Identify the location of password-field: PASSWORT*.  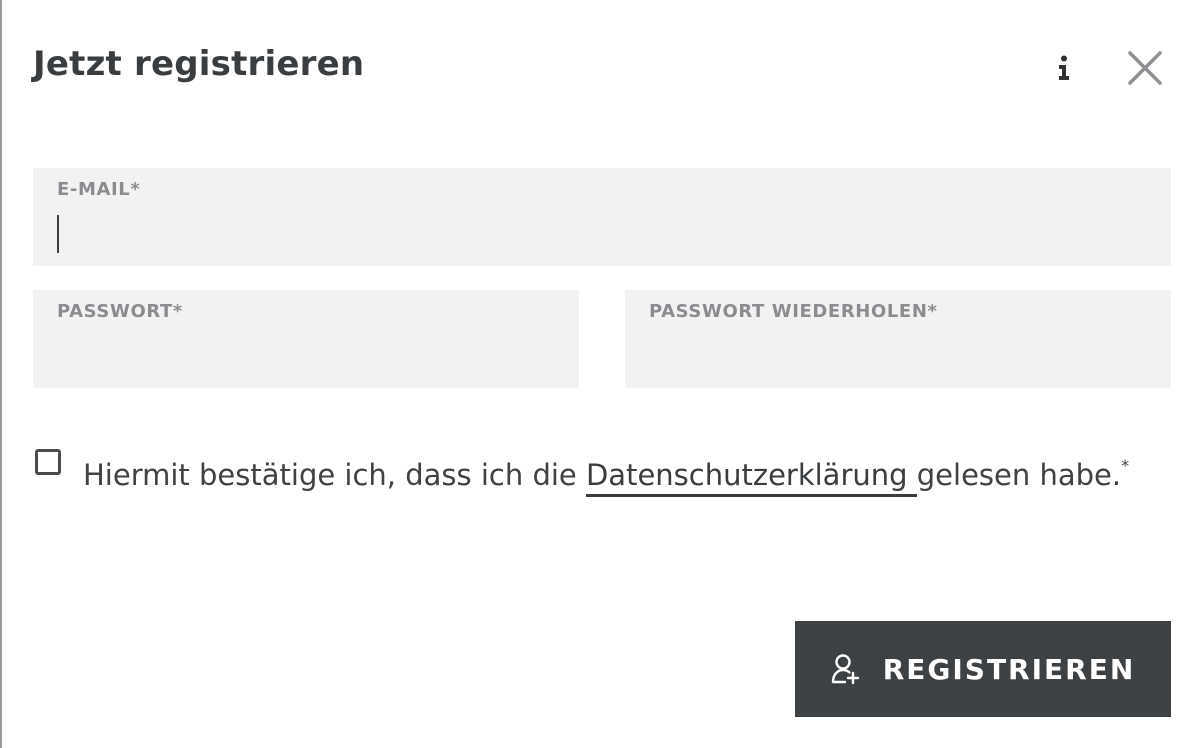
(306, 339).